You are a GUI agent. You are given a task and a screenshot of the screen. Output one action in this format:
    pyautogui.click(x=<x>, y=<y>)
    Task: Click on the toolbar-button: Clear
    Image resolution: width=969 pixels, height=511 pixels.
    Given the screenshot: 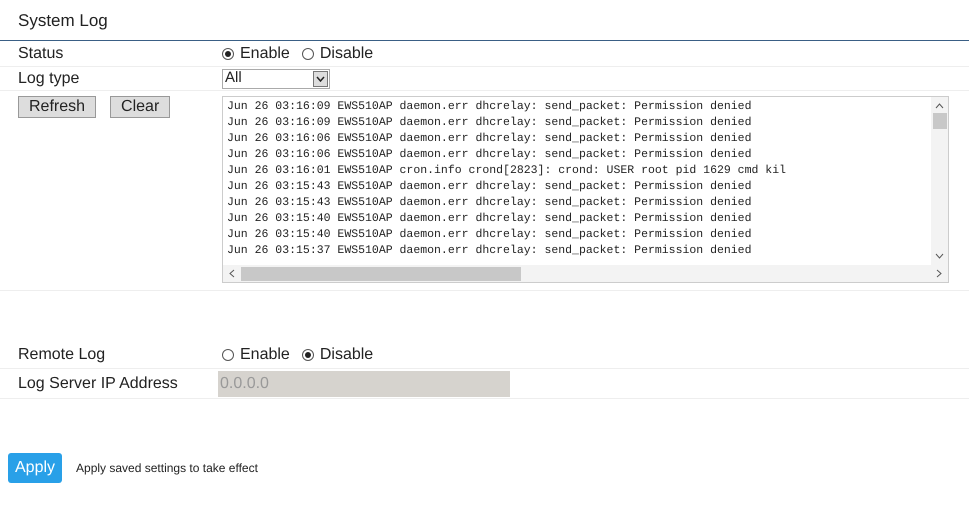 What is the action you would take?
    pyautogui.click(x=140, y=107)
    